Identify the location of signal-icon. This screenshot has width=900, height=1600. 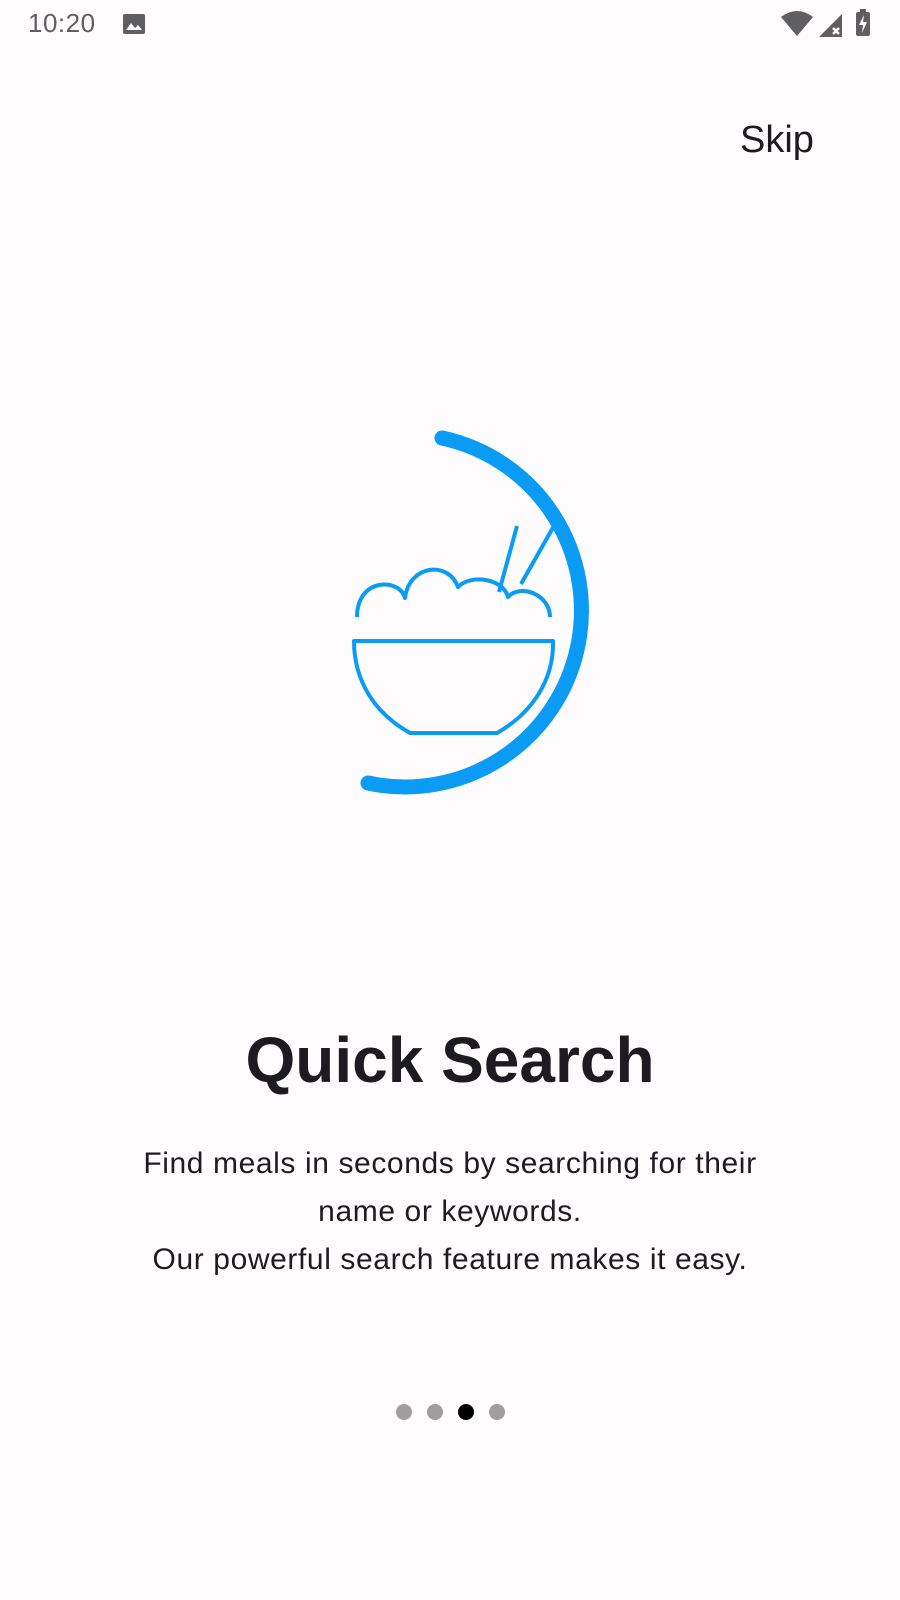
(830, 25).